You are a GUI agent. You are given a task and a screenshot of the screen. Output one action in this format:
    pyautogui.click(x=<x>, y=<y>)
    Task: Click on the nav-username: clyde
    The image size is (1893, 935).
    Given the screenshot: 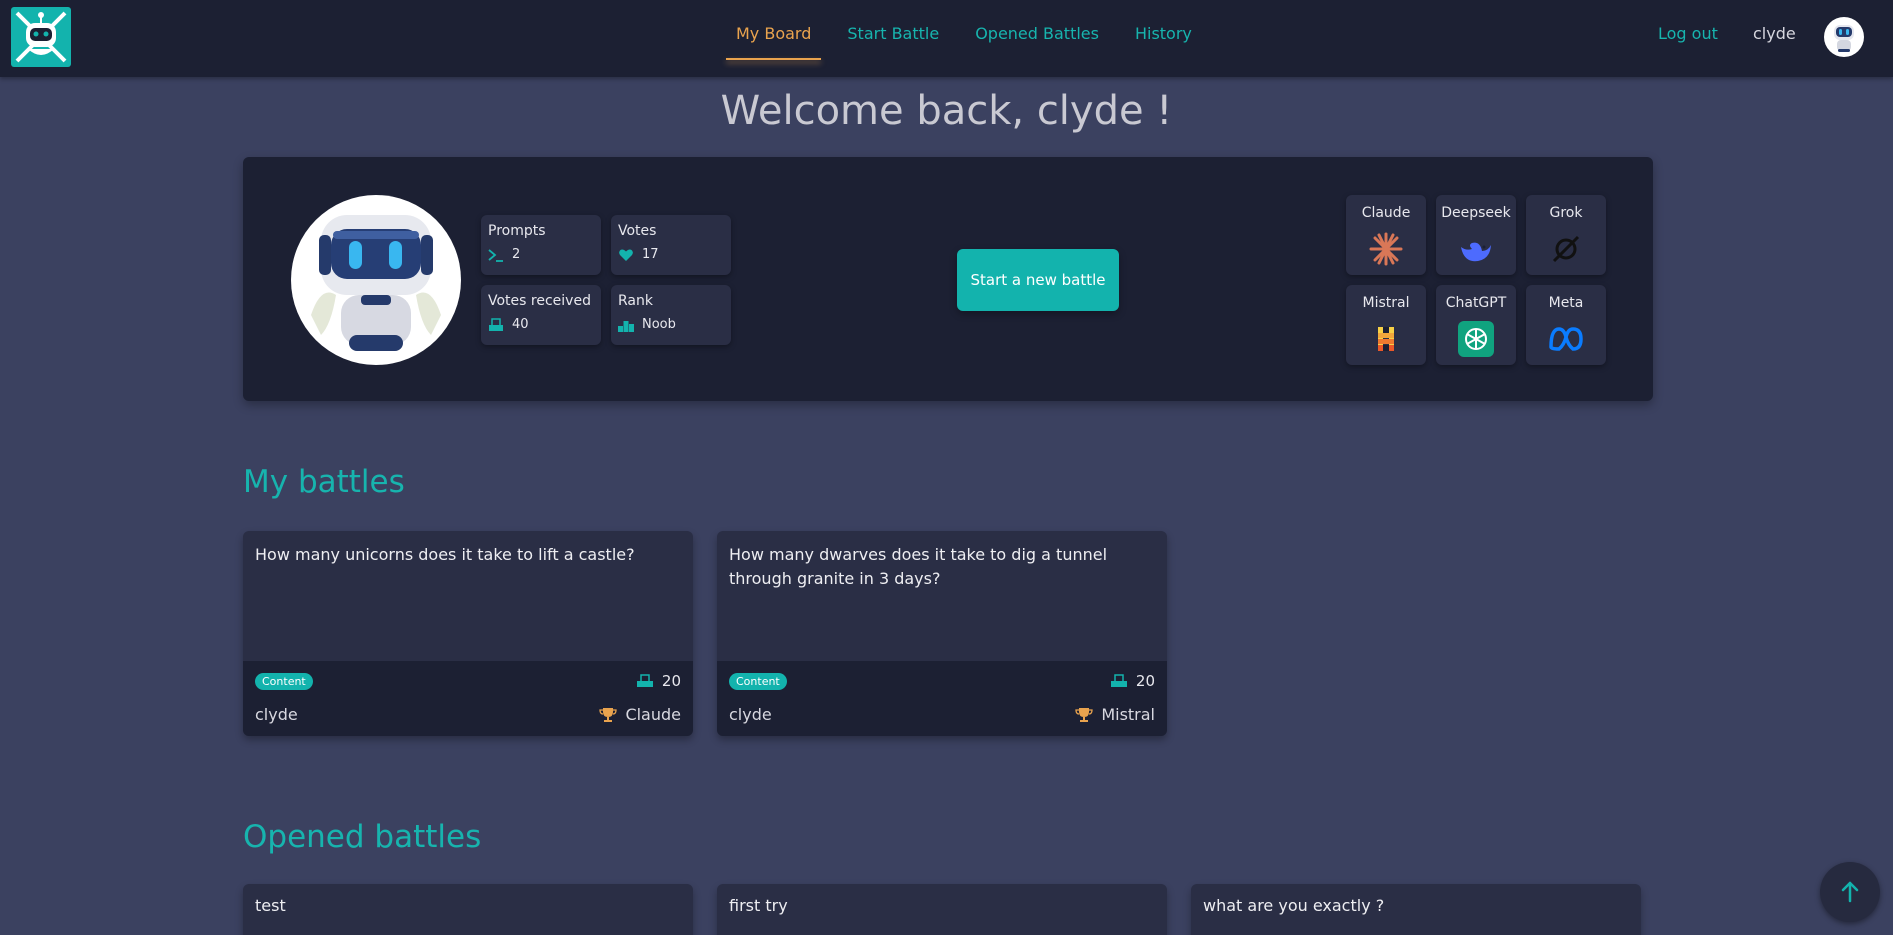 What is the action you would take?
    pyautogui.click(x=1774, y=33)
    